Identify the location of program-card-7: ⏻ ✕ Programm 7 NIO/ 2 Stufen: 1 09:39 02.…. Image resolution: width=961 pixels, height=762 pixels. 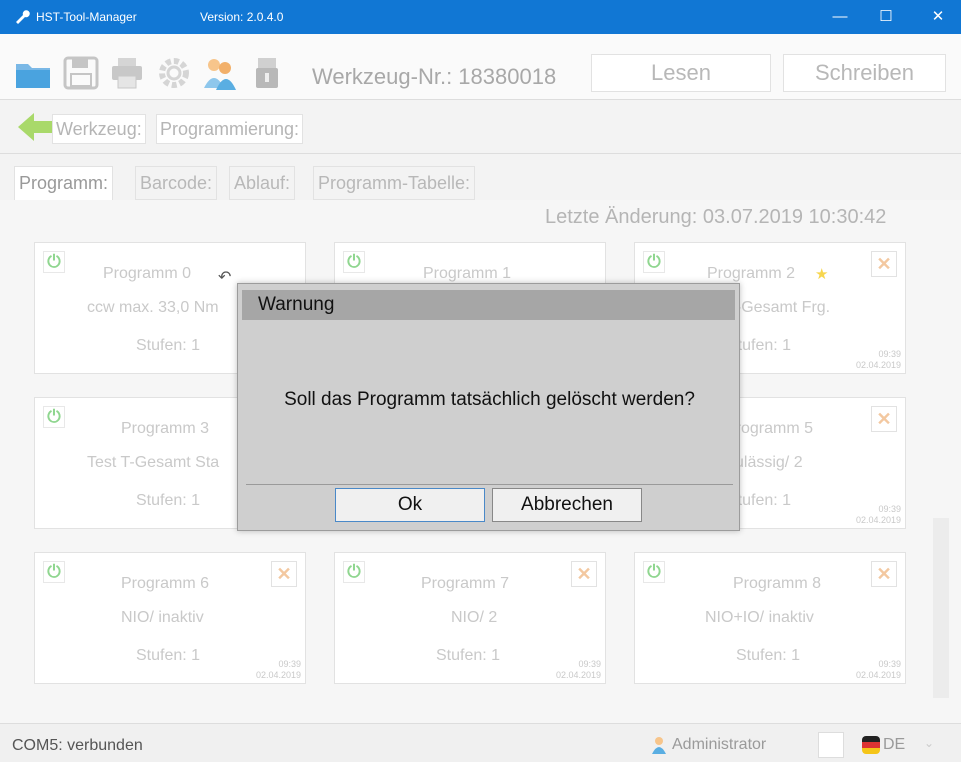
(470, 618).